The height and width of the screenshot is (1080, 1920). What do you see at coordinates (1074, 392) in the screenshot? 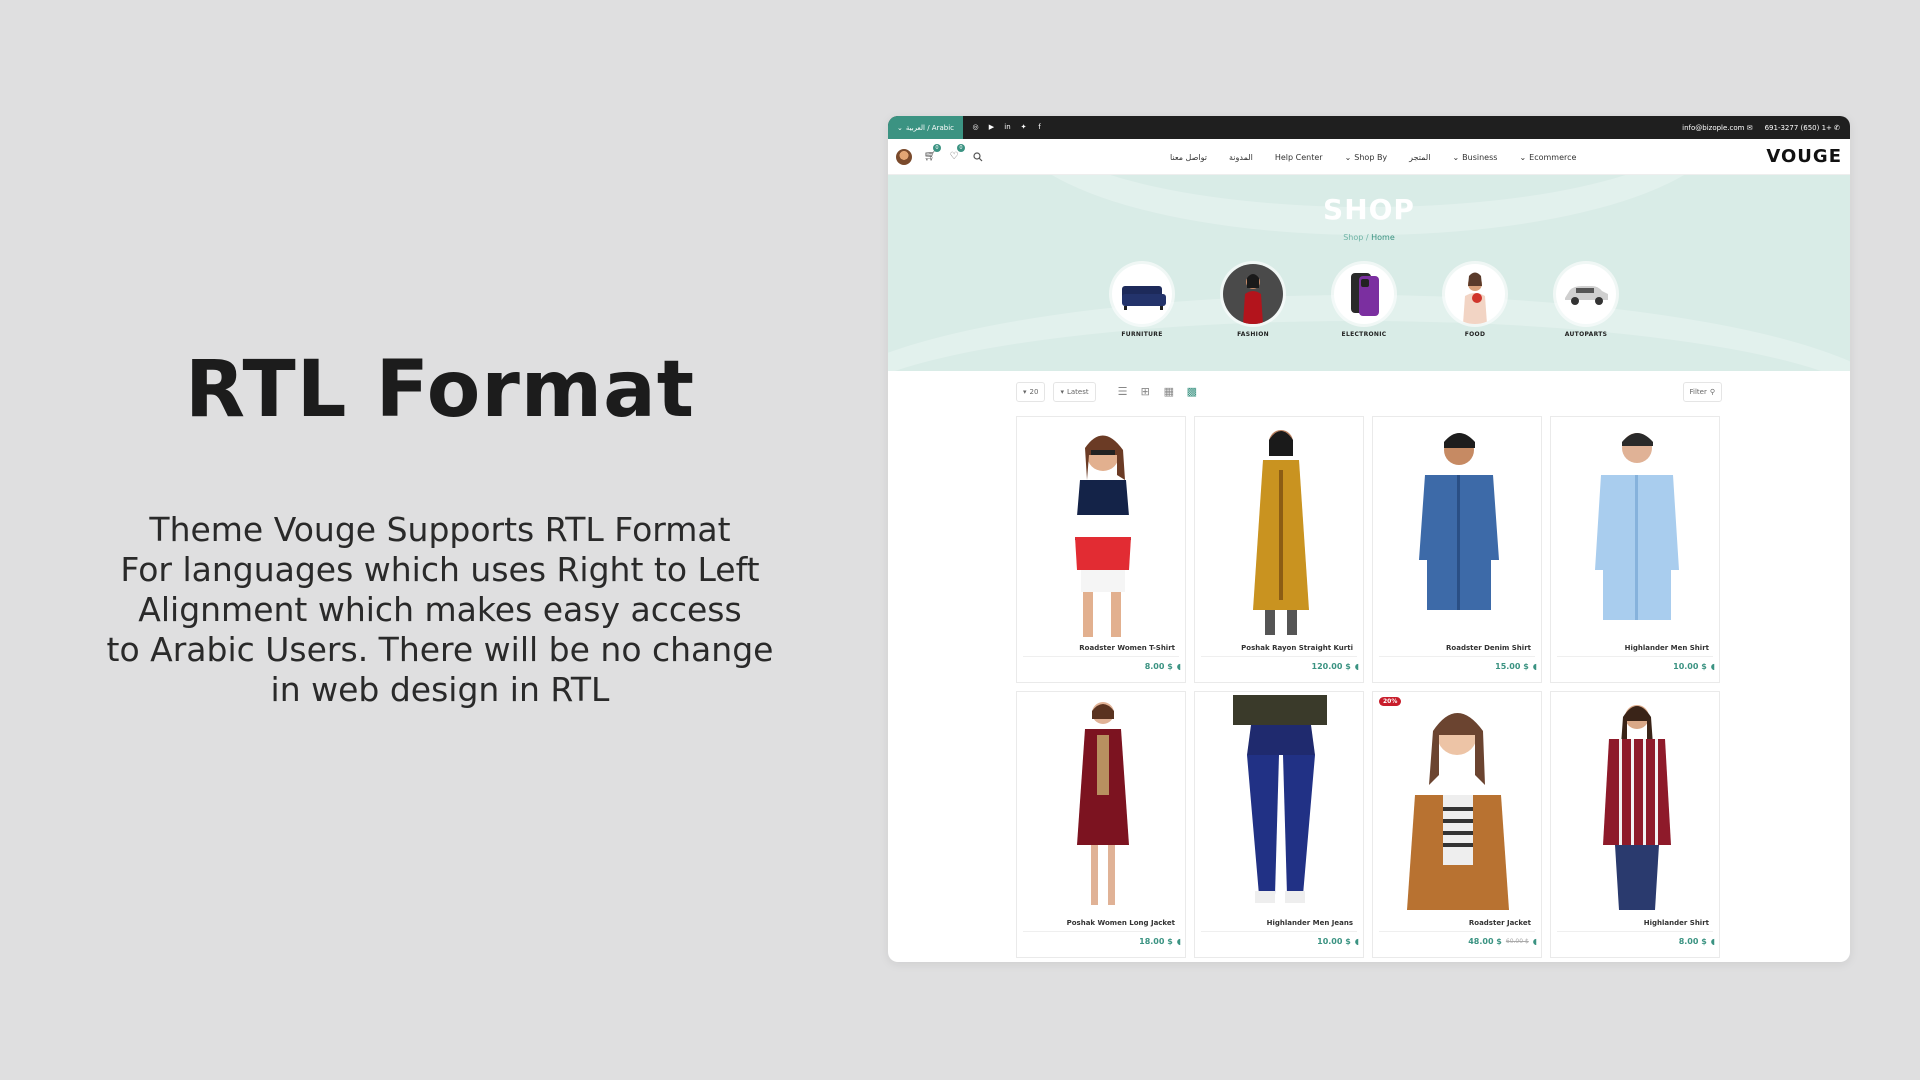
I see `sort-select: ▾ Latest` at bounding box center [1074, 392].